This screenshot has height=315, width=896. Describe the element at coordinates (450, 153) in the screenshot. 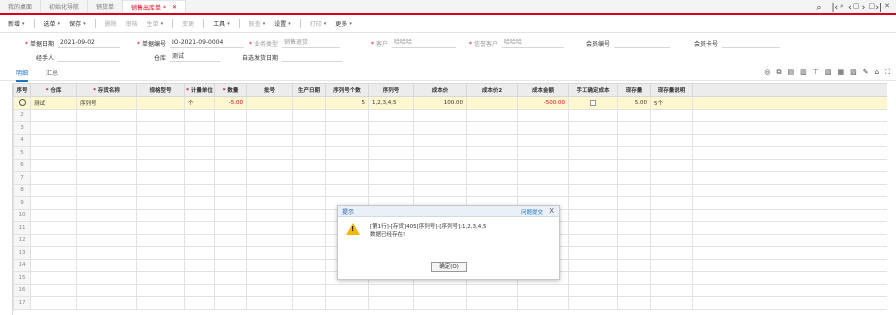

I see `table-row: 5` at that location.